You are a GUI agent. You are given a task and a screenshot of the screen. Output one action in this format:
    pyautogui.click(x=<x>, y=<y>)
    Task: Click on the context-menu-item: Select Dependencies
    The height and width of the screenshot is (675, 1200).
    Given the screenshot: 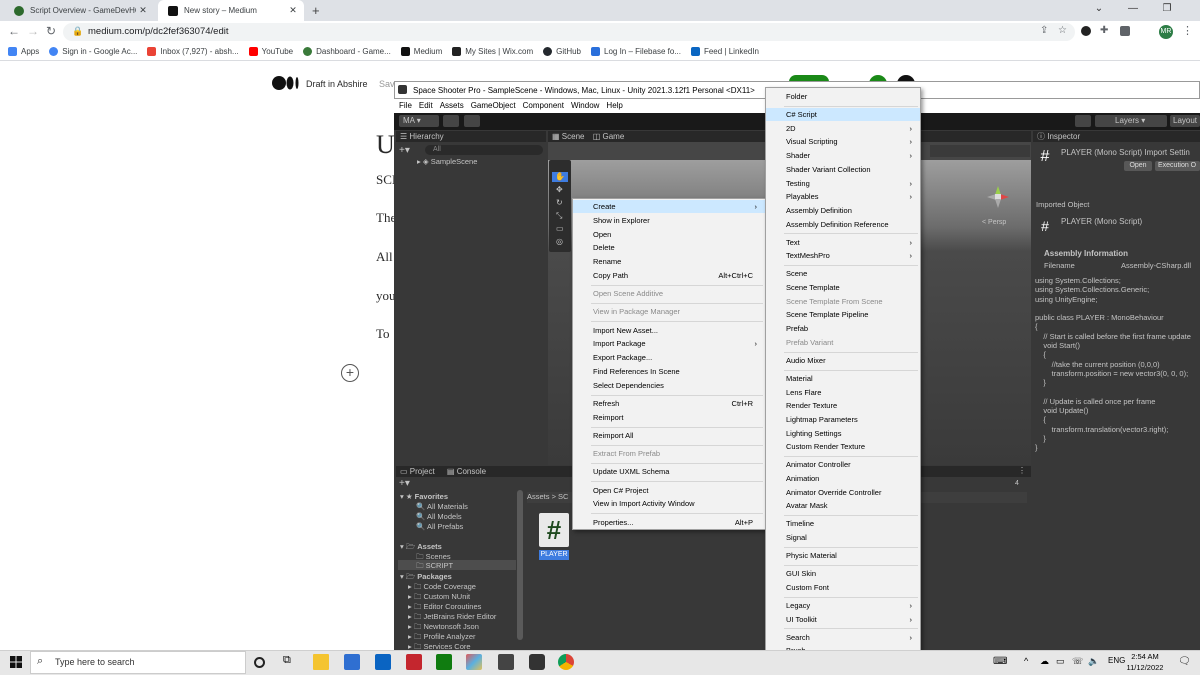 What is the action you would take?
    pyautogui.click(x=669, y=385)
    